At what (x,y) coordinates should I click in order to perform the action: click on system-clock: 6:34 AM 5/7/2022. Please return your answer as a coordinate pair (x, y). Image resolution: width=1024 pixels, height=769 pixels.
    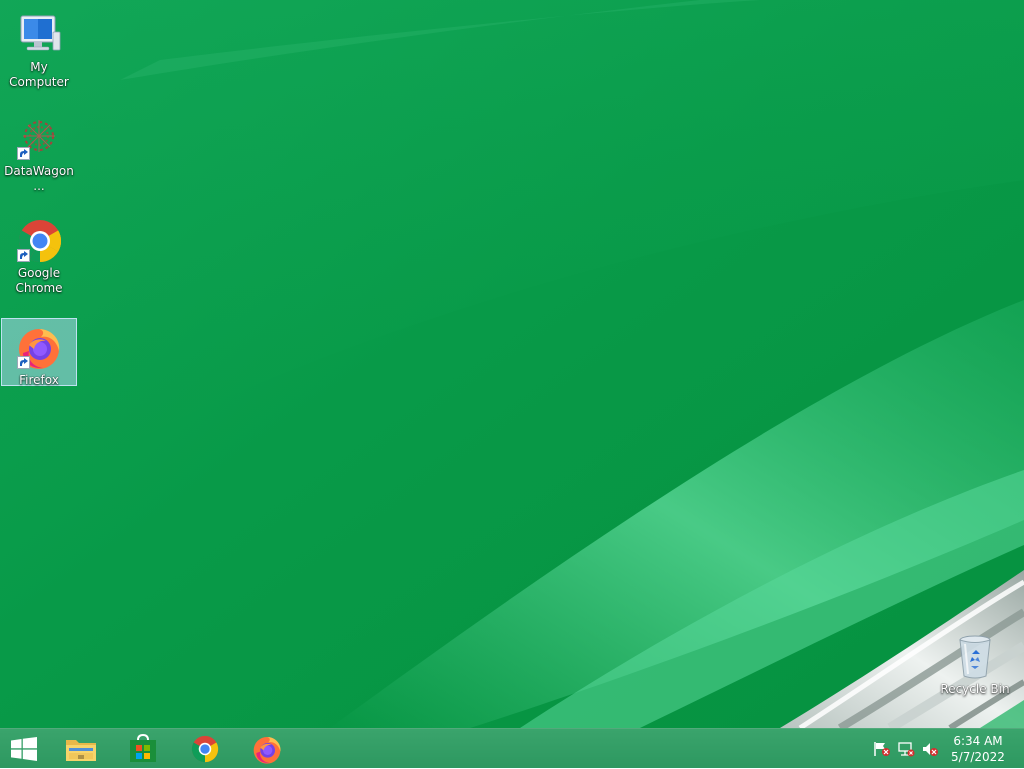
    Looking at the image, I should click on (978, 749).